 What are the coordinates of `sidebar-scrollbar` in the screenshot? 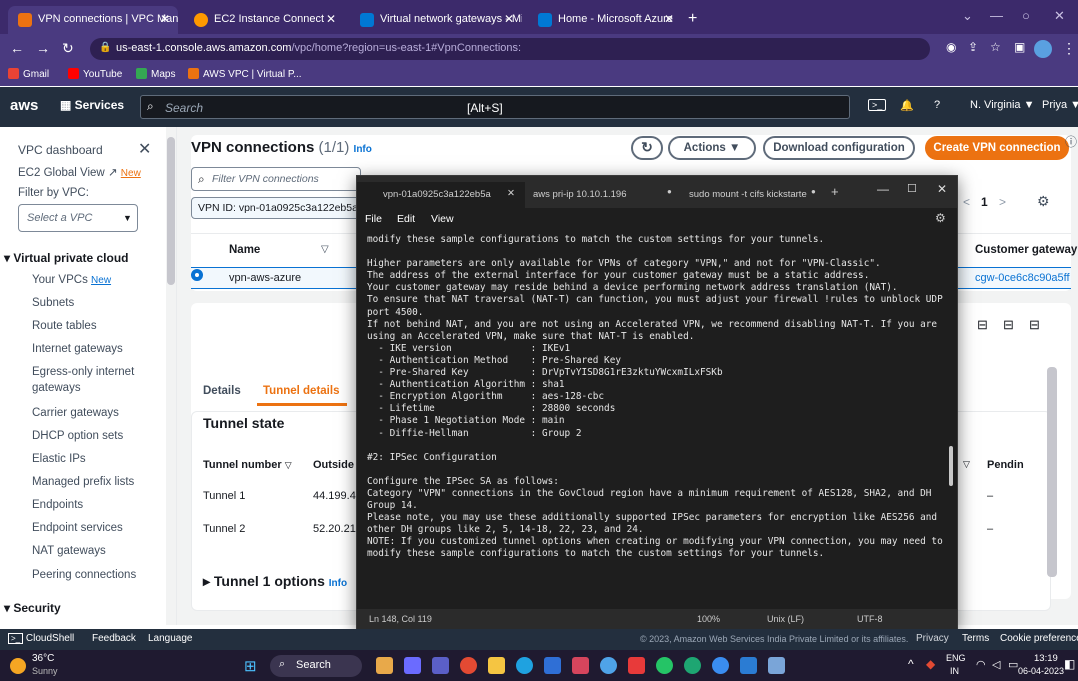 It's located at (171, 376).